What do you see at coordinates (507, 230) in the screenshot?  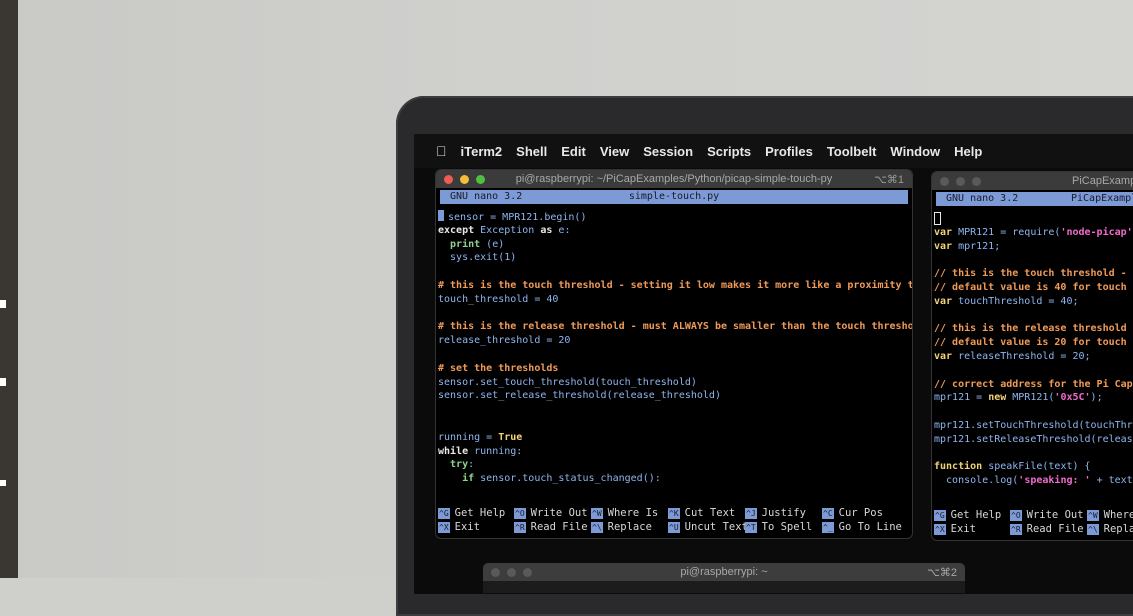 I see `code-token: Exception` at bounding box center [507, 230].